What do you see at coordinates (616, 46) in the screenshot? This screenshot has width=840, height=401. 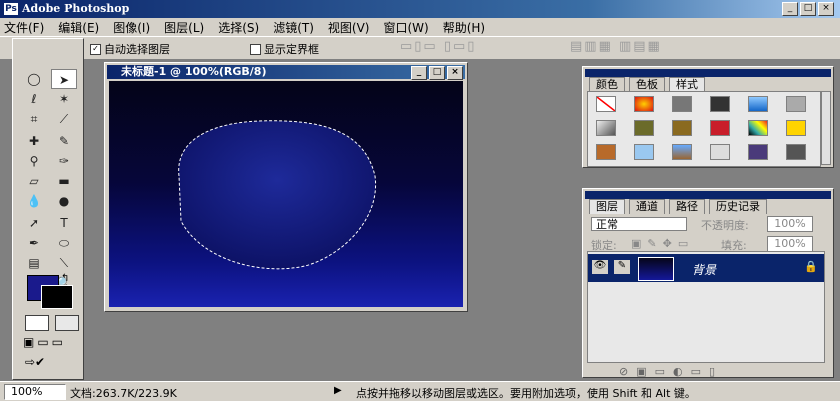 I see `distribute-buttons-icon: ▤▥▦ ▥▤▦` at bounding box center [616, 46].